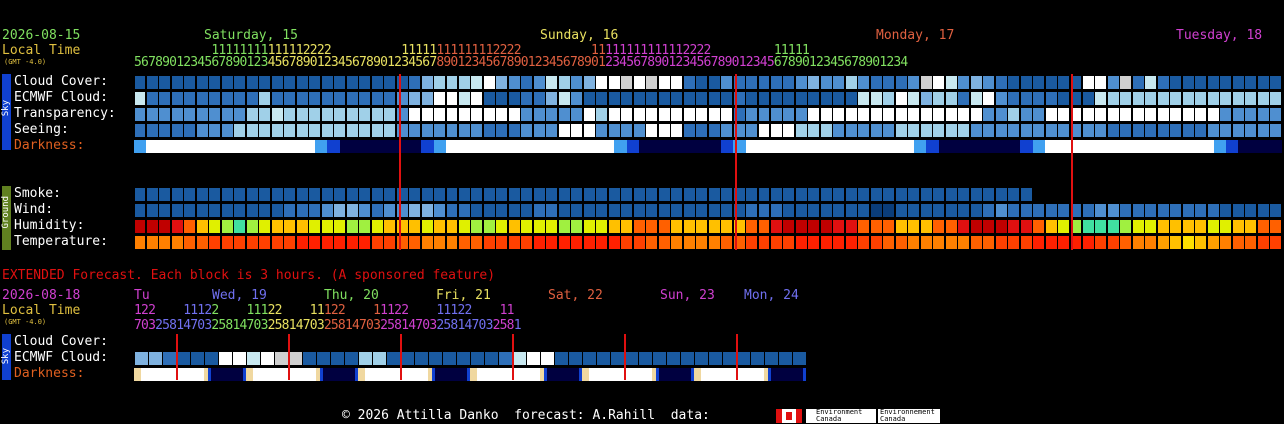 This screenshot has height=424, width=1284. Describe the element at coordinates (37, 193) in the screenshot. I see `smoke-label: Smoke:` at that location.